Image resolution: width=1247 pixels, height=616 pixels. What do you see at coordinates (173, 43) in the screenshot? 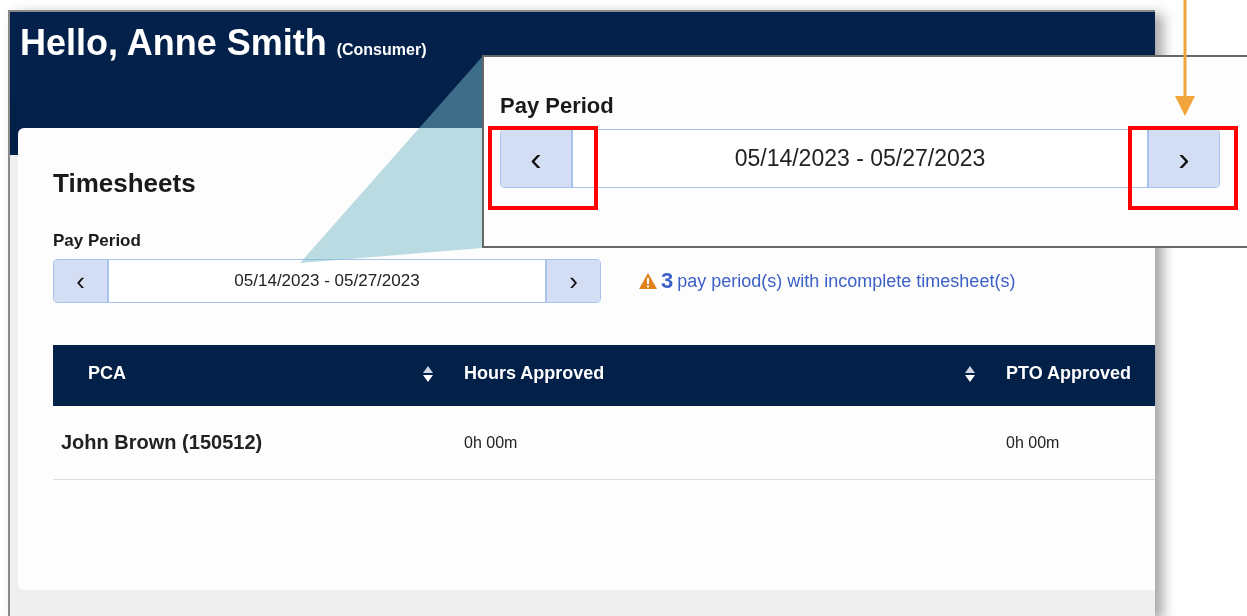
I see `greeting-text: Hello, Anne Smith` at bounding box center [173, 43].